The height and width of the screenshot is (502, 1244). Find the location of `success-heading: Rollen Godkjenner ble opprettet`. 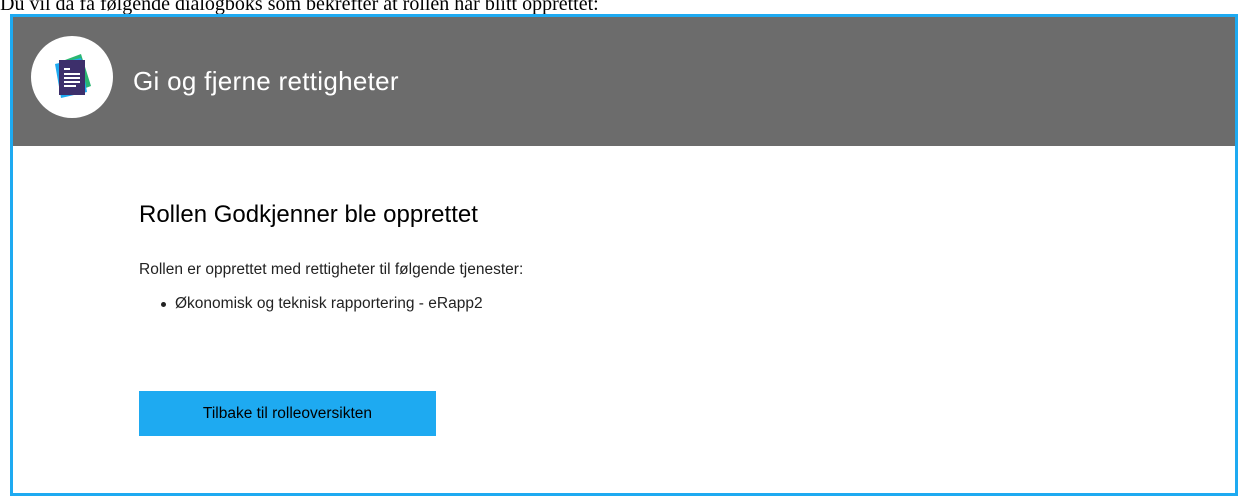

success-heading: Rollen Godkjenner ble opprettet is located at coordinates (308, 214).